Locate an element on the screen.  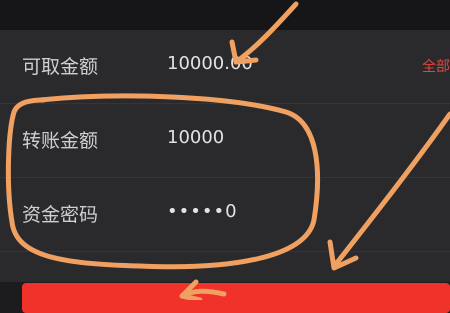
top-strip is located at coordinates (225, 15).